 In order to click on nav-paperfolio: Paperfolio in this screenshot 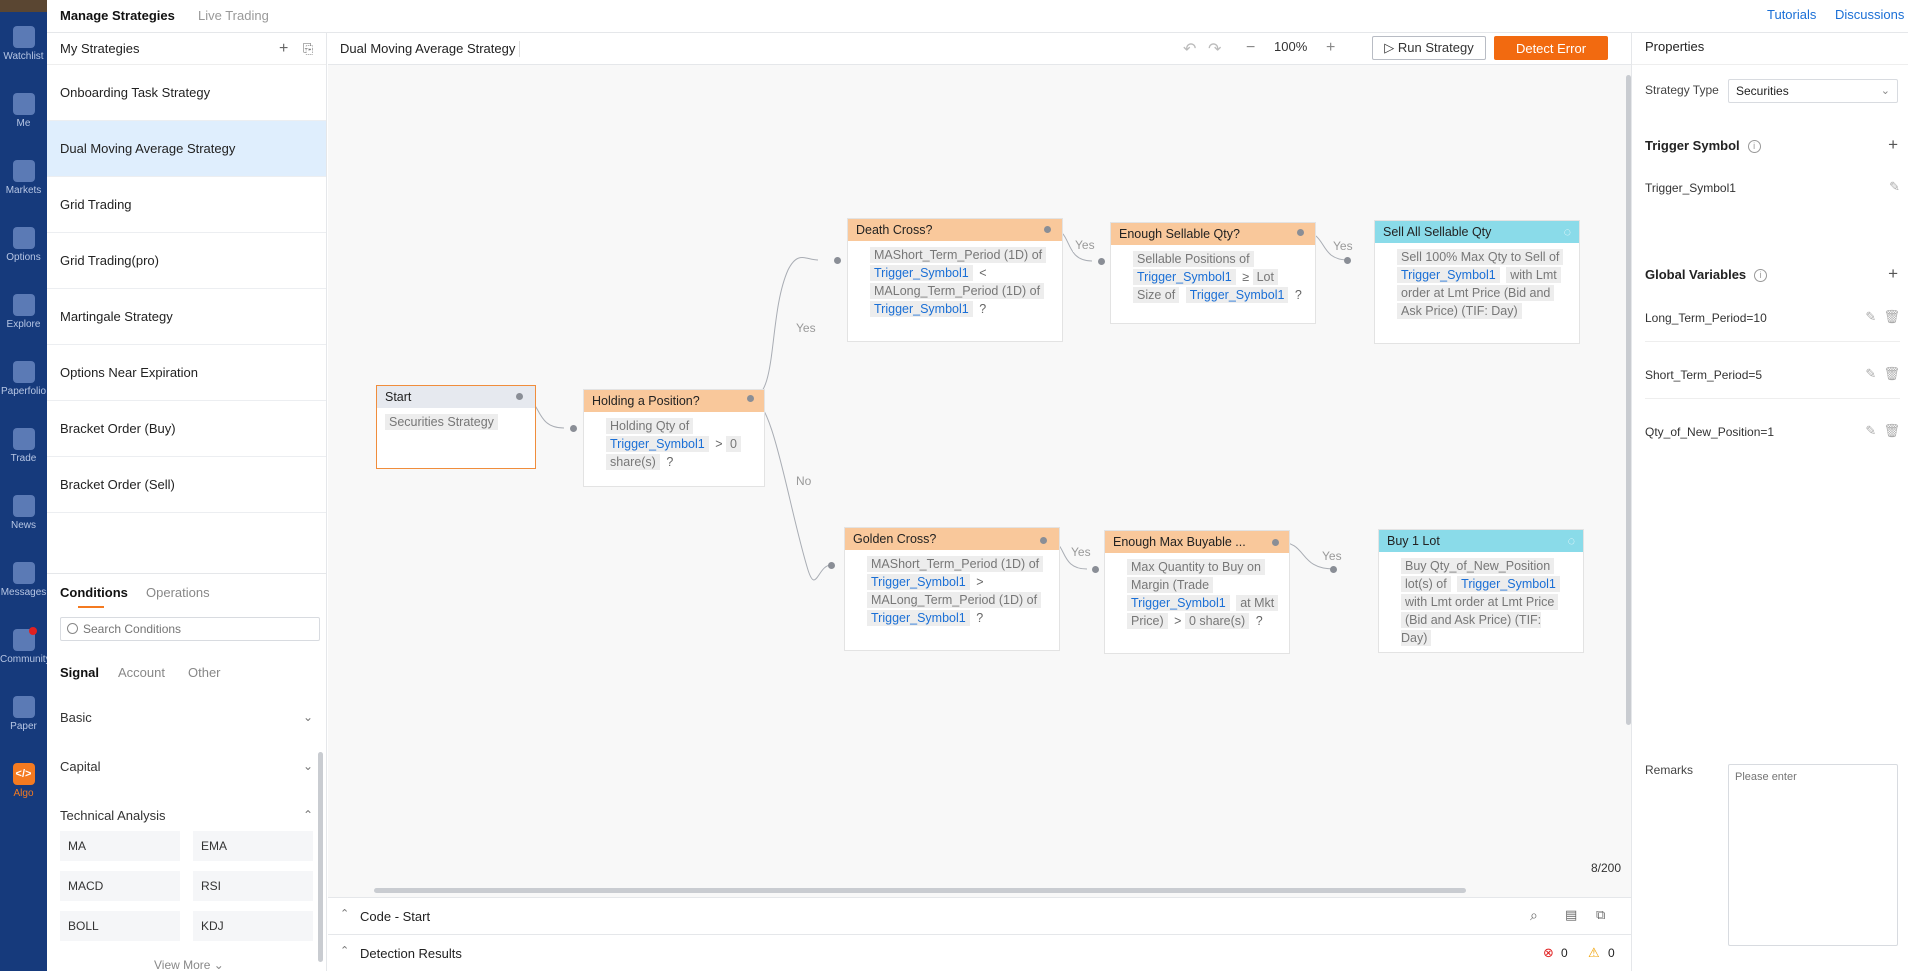, I will do `click(23, 385)`.